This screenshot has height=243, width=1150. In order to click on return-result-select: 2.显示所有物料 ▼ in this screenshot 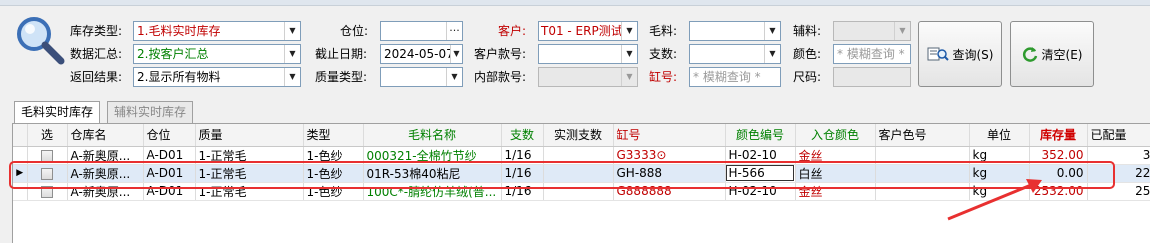, I will do `click(217, 77)`.